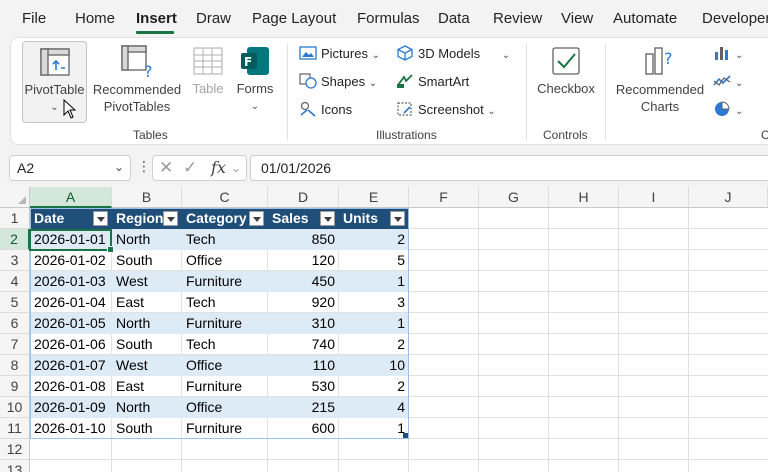 This screenshot has width=768, height=472. Describe the element at coordinates (15, 218) in the screenshot. I see `row-header-1: 1` at that location.